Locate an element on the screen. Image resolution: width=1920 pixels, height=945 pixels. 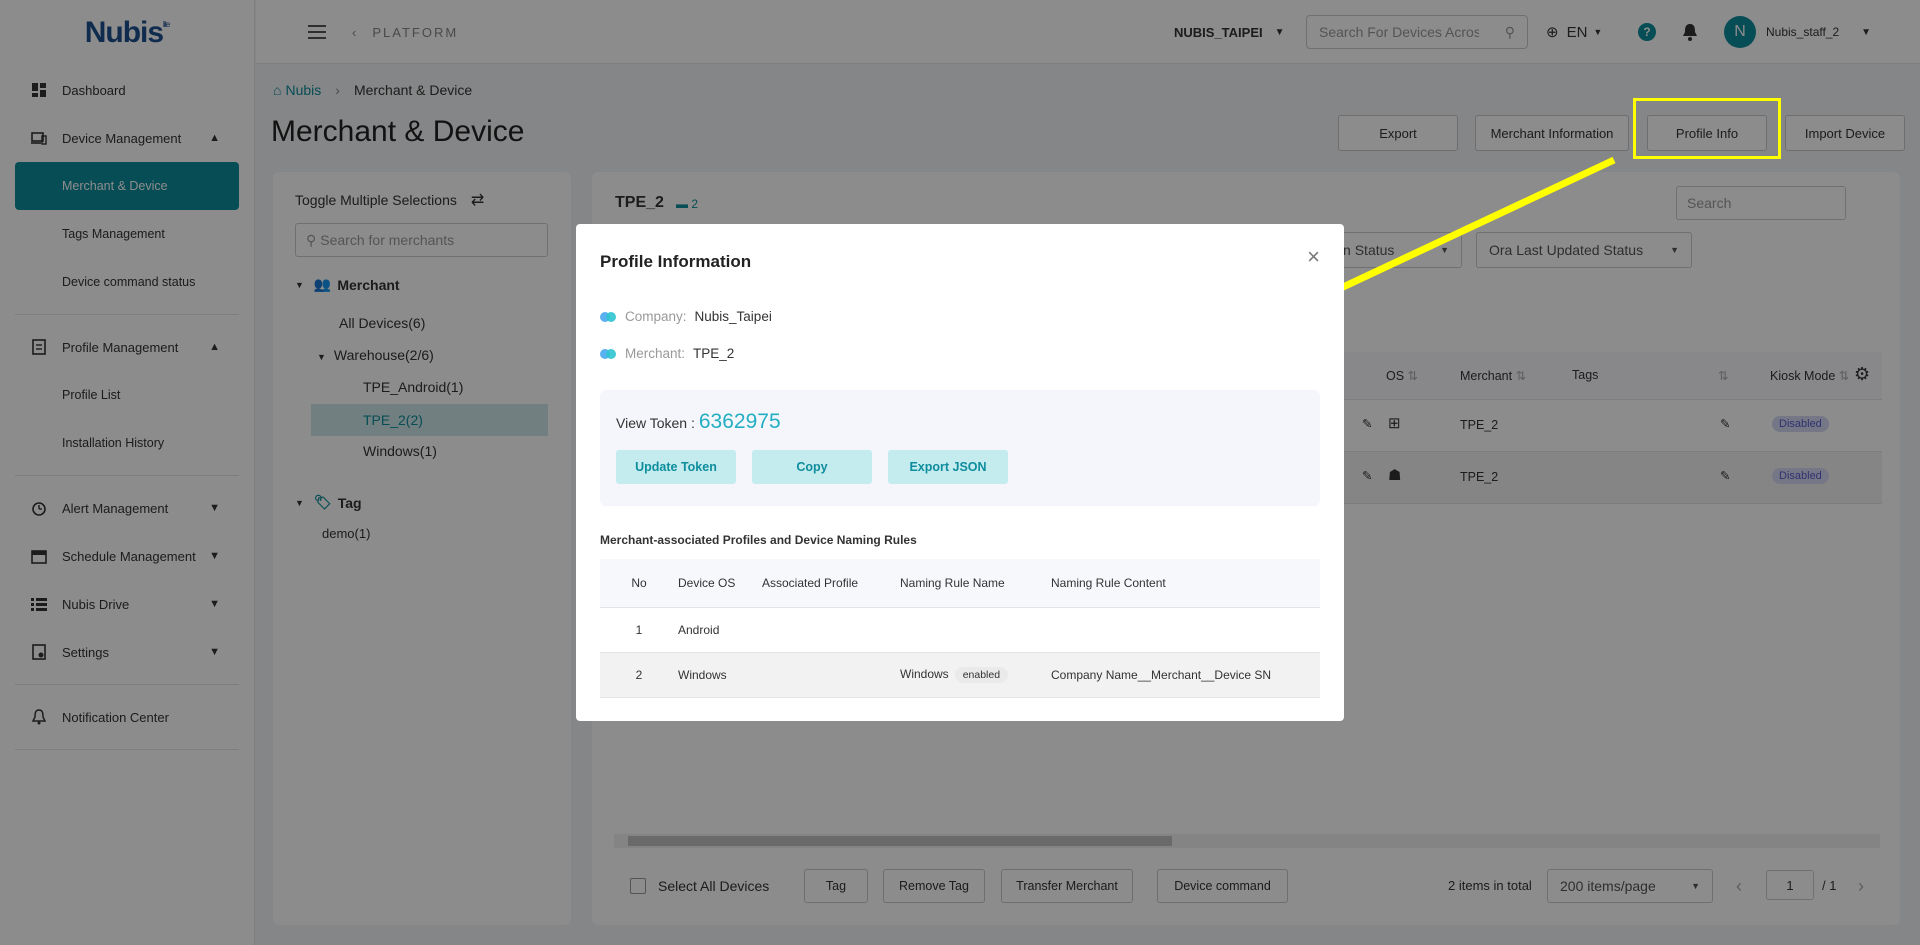
merchant-label: Merchant: is located at coordinates (655, 353).